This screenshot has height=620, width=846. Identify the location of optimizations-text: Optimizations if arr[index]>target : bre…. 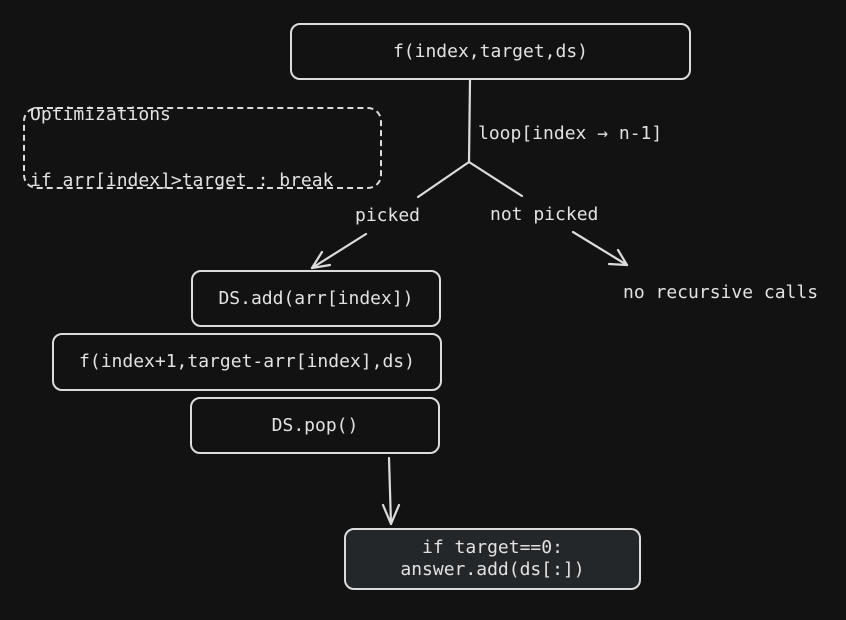
(181, 148).